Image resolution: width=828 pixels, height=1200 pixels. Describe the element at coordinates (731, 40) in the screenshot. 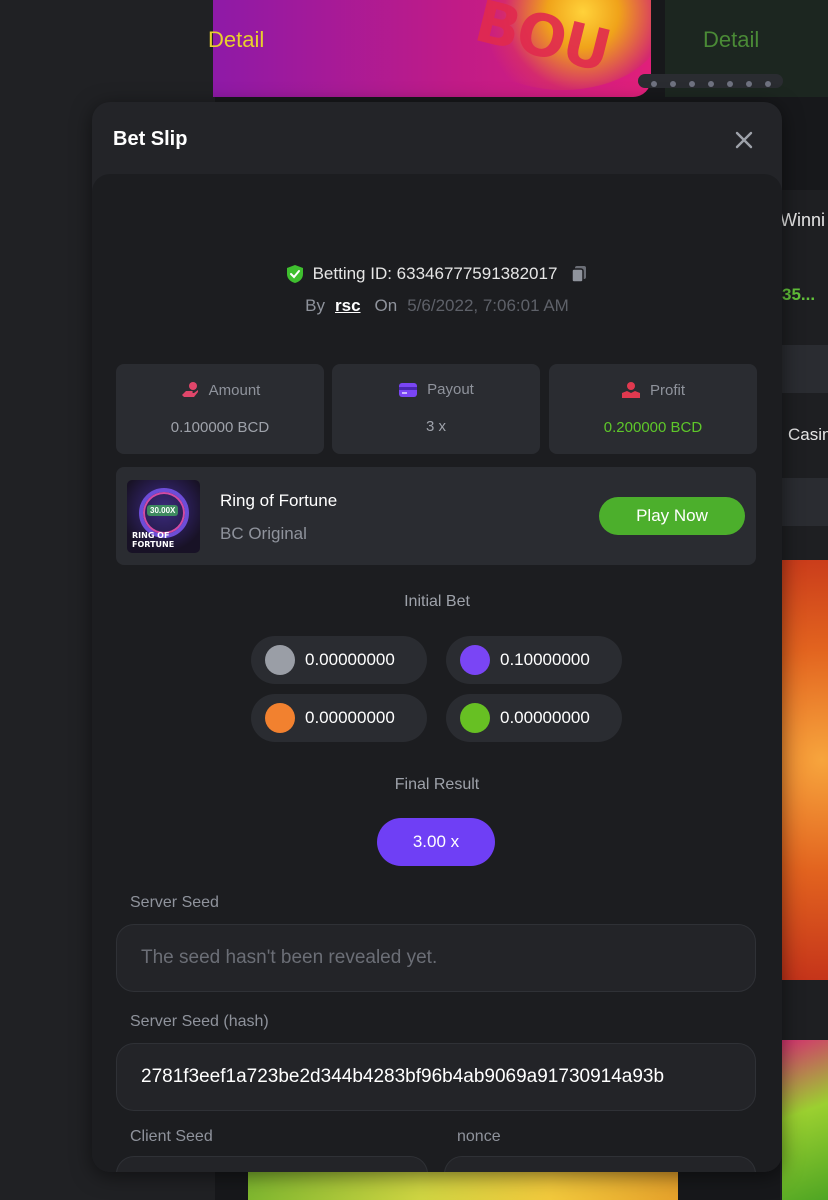

I see `banner-detail-link-next: Detail` at that location.